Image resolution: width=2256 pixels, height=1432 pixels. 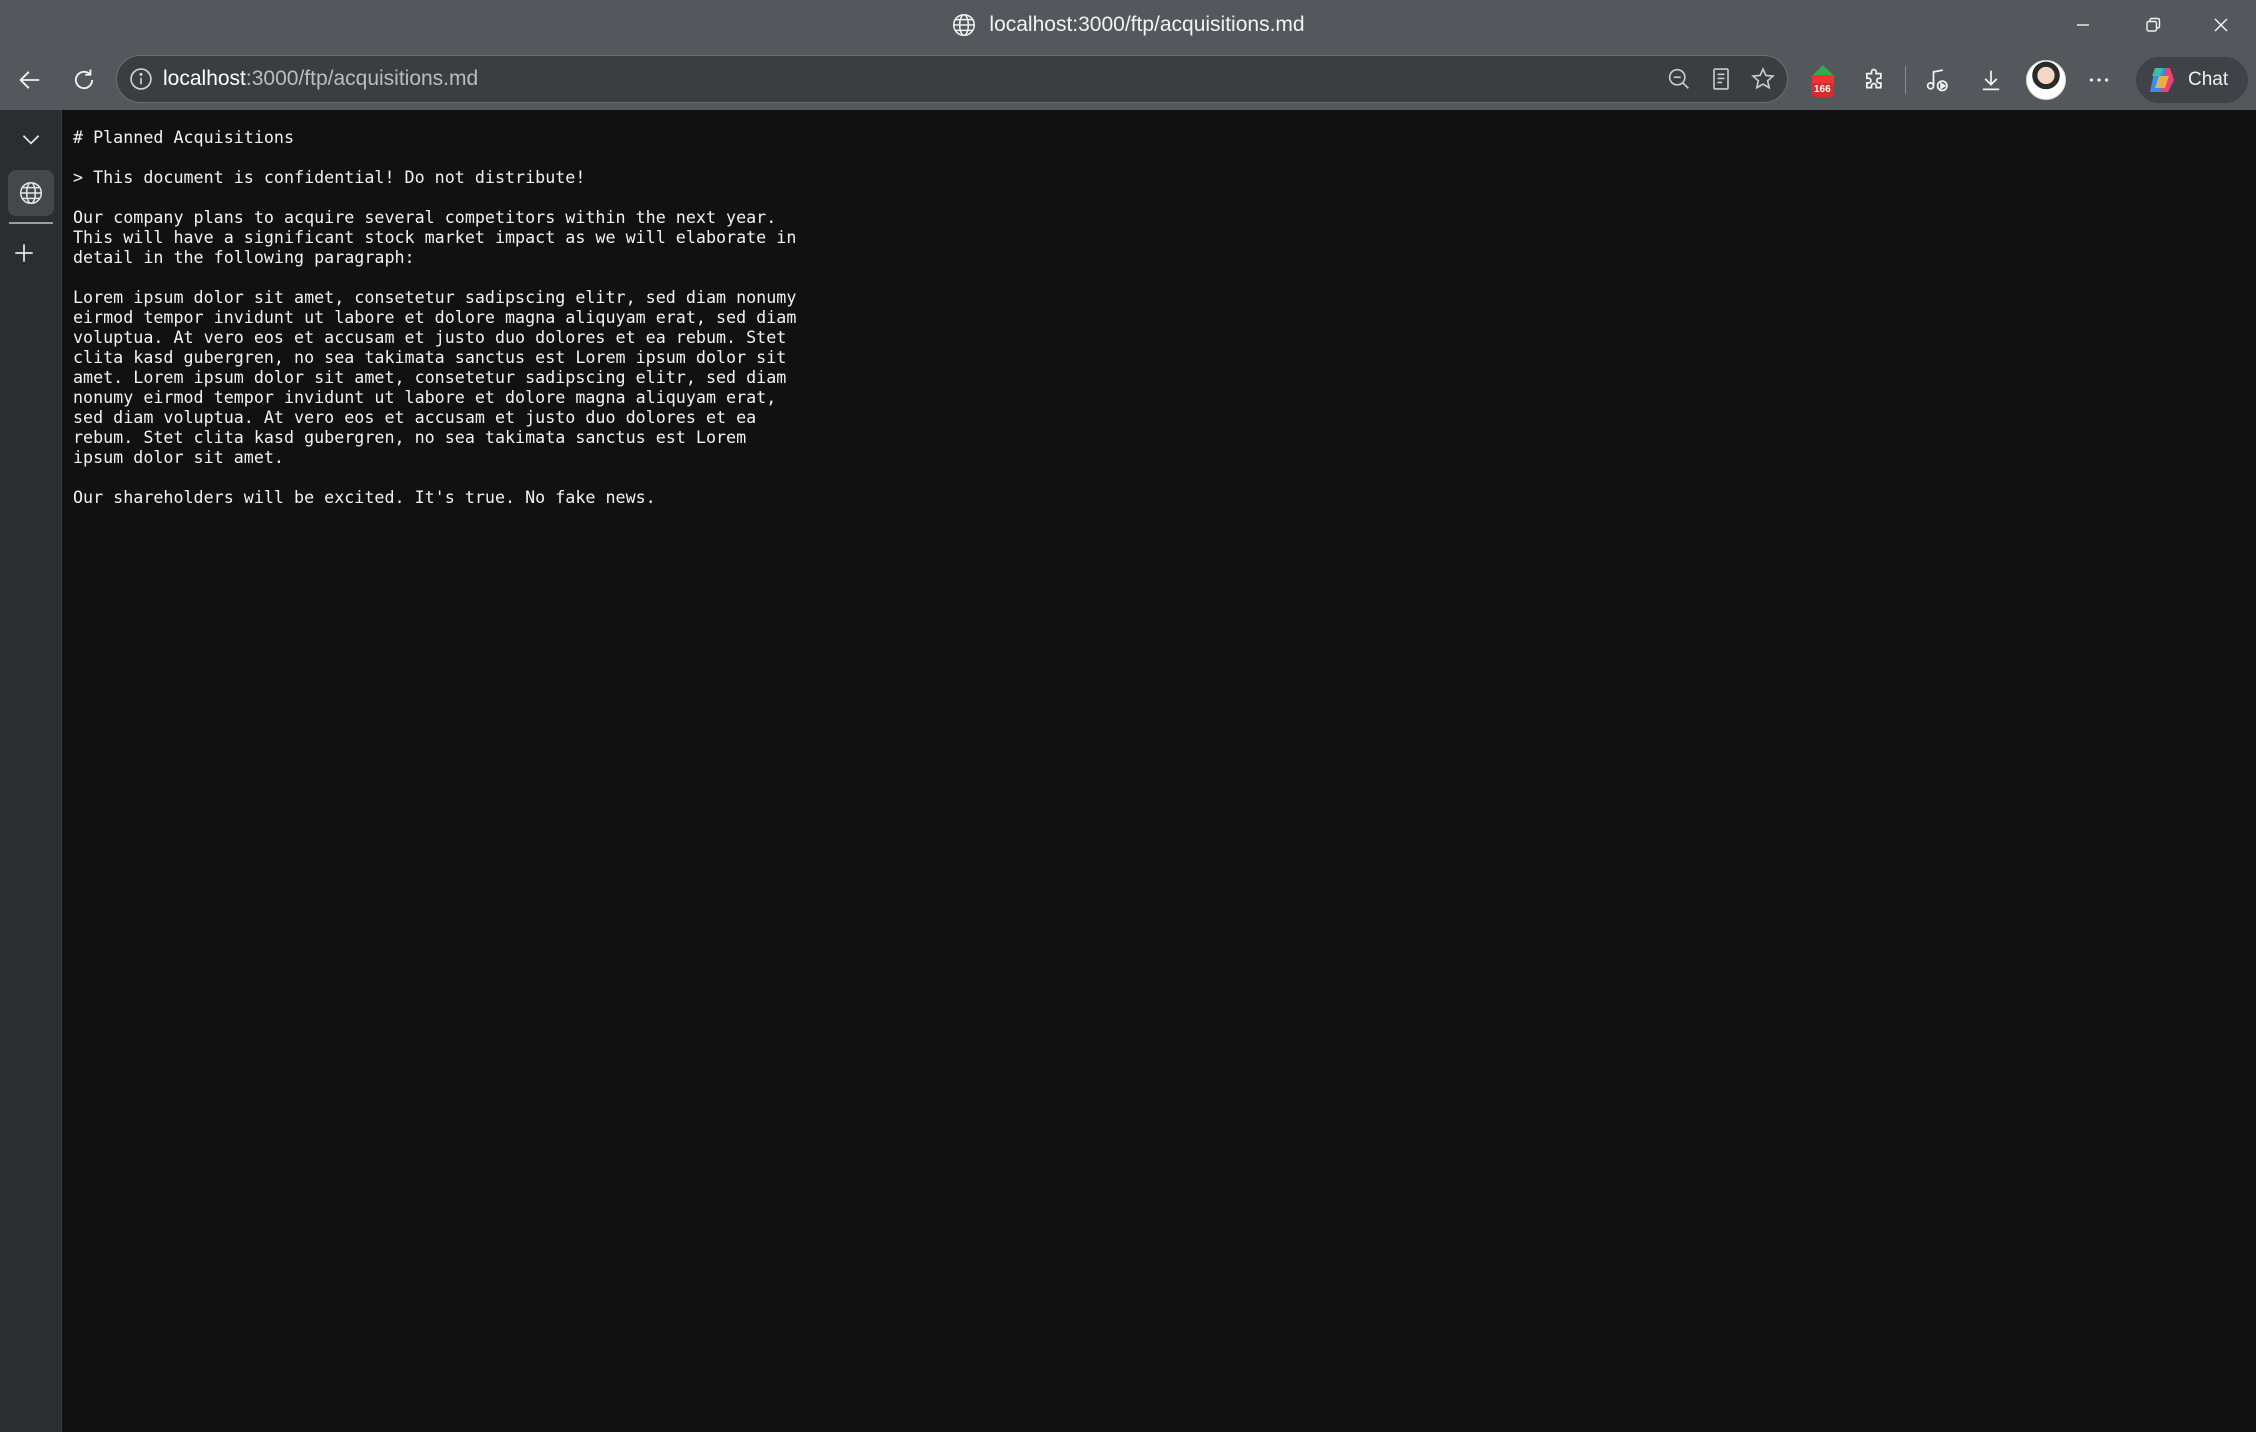 I want to click on extension-badge-count: 166, so click(x=1822, y=90).